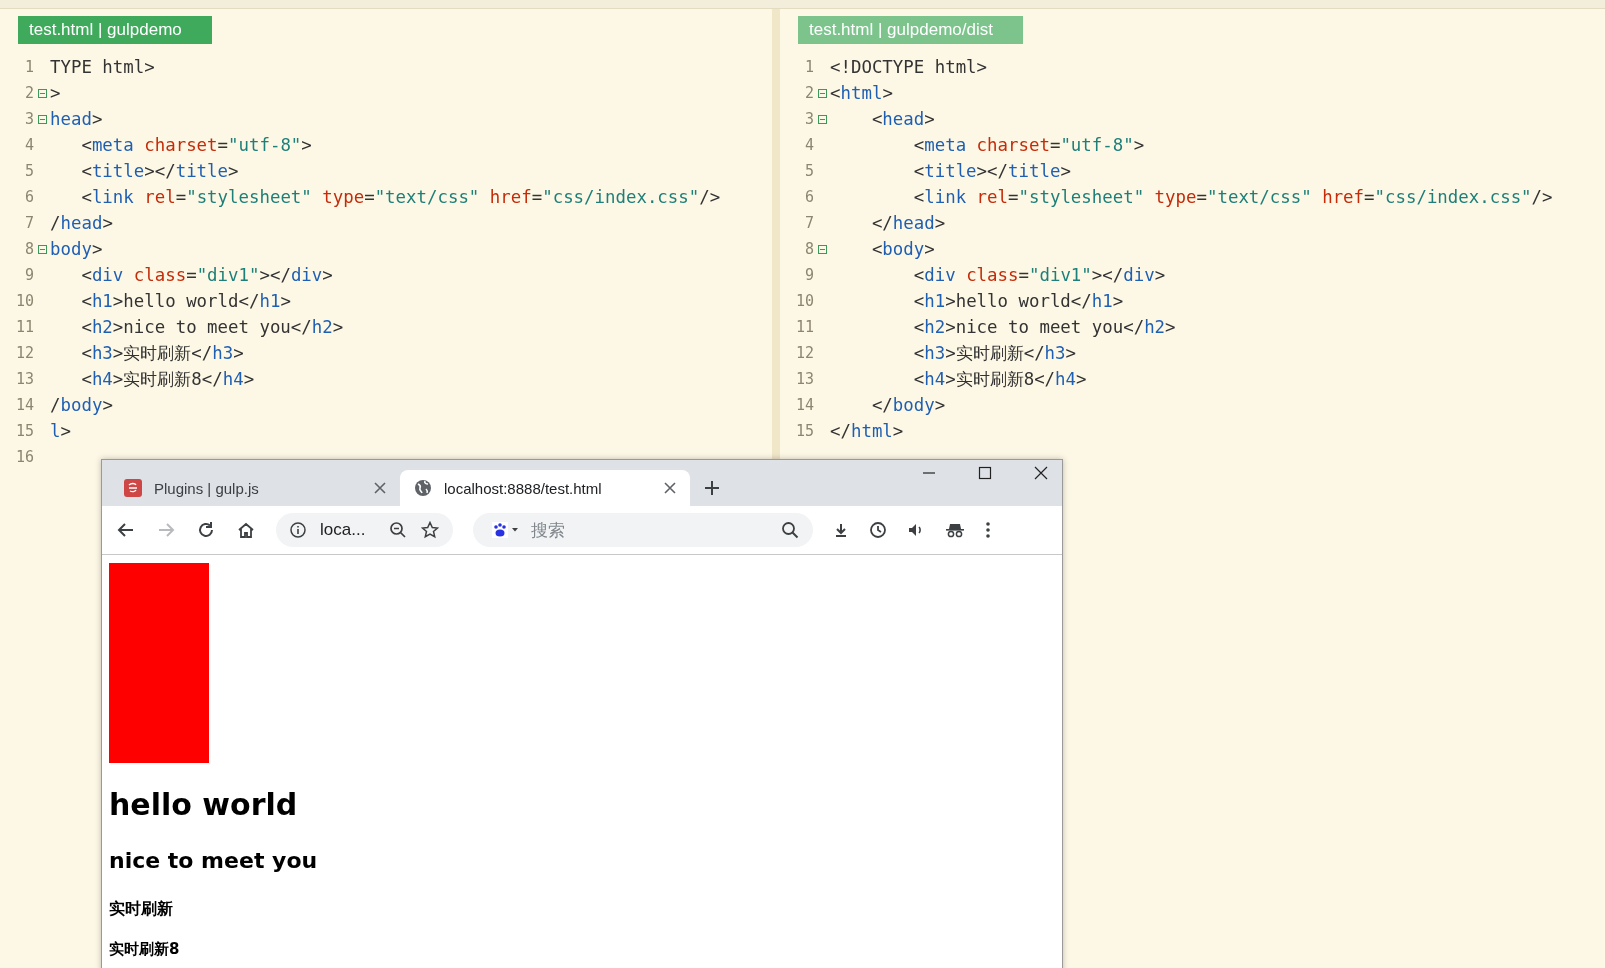  Describe the element at coordinates (76, 119) in the screenshot. I see `code-line: head>` at that location.